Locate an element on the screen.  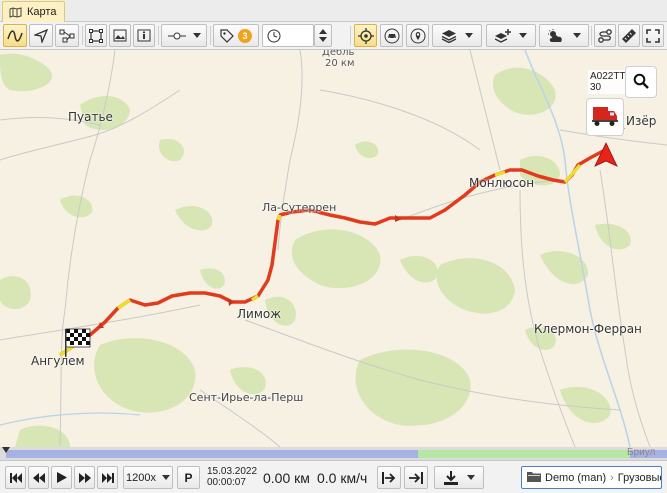
vehicle-sub: 30 is located at coordinates (596, 87).